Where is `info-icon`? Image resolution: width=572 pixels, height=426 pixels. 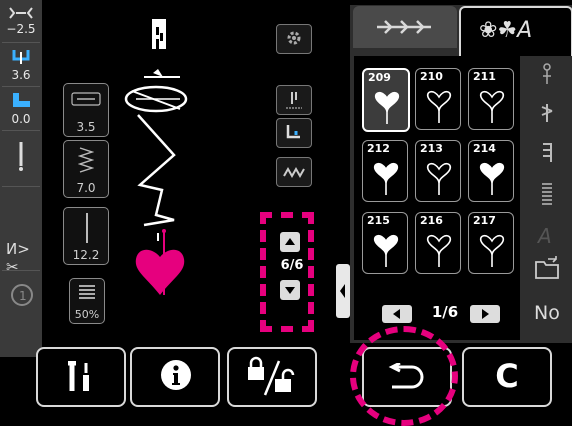
info-icon is located at coordinates (176, 375).